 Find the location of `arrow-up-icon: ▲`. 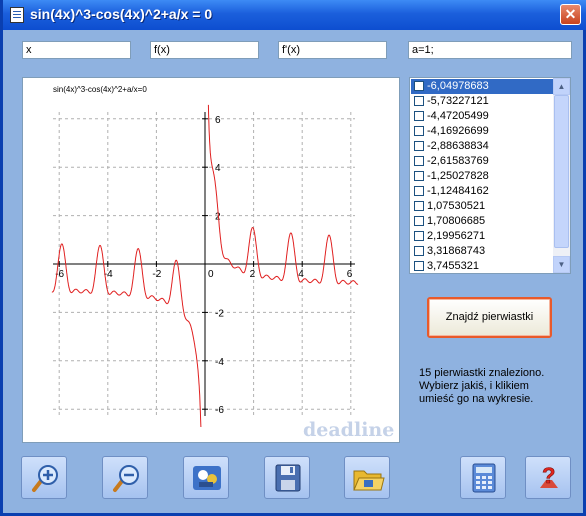

arrow-up-icon: ▲ is located at coordinates (561, 86).